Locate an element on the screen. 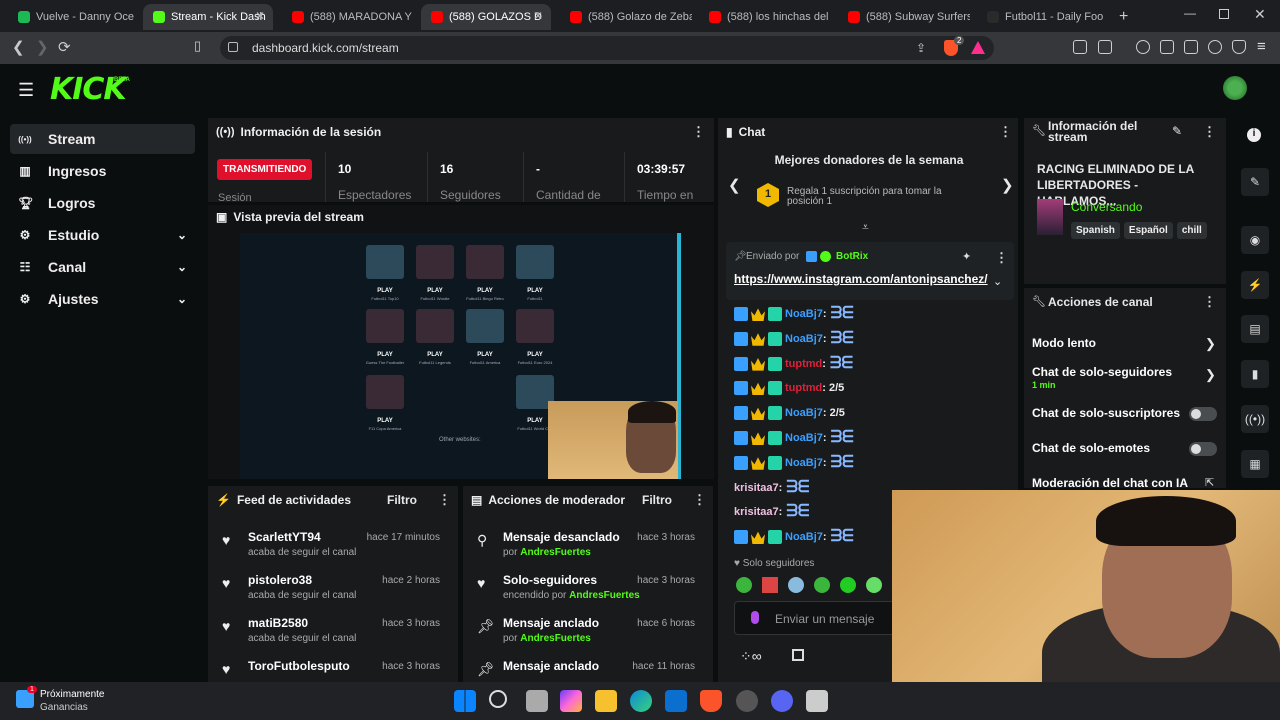  donors-next-button: ❯ is located at coordinates (1007, 185).